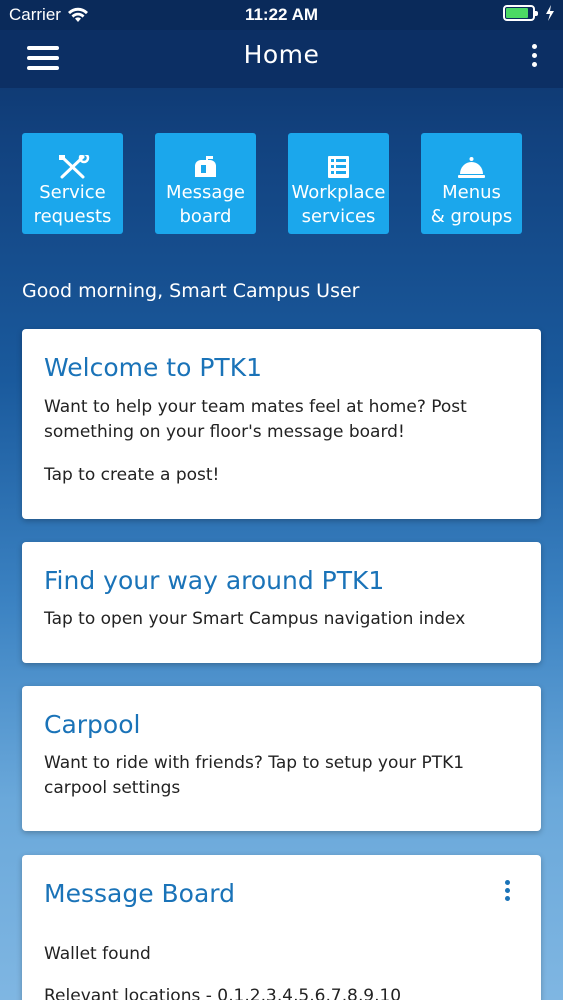  I want to click on battery-fill, so click(517, 13).